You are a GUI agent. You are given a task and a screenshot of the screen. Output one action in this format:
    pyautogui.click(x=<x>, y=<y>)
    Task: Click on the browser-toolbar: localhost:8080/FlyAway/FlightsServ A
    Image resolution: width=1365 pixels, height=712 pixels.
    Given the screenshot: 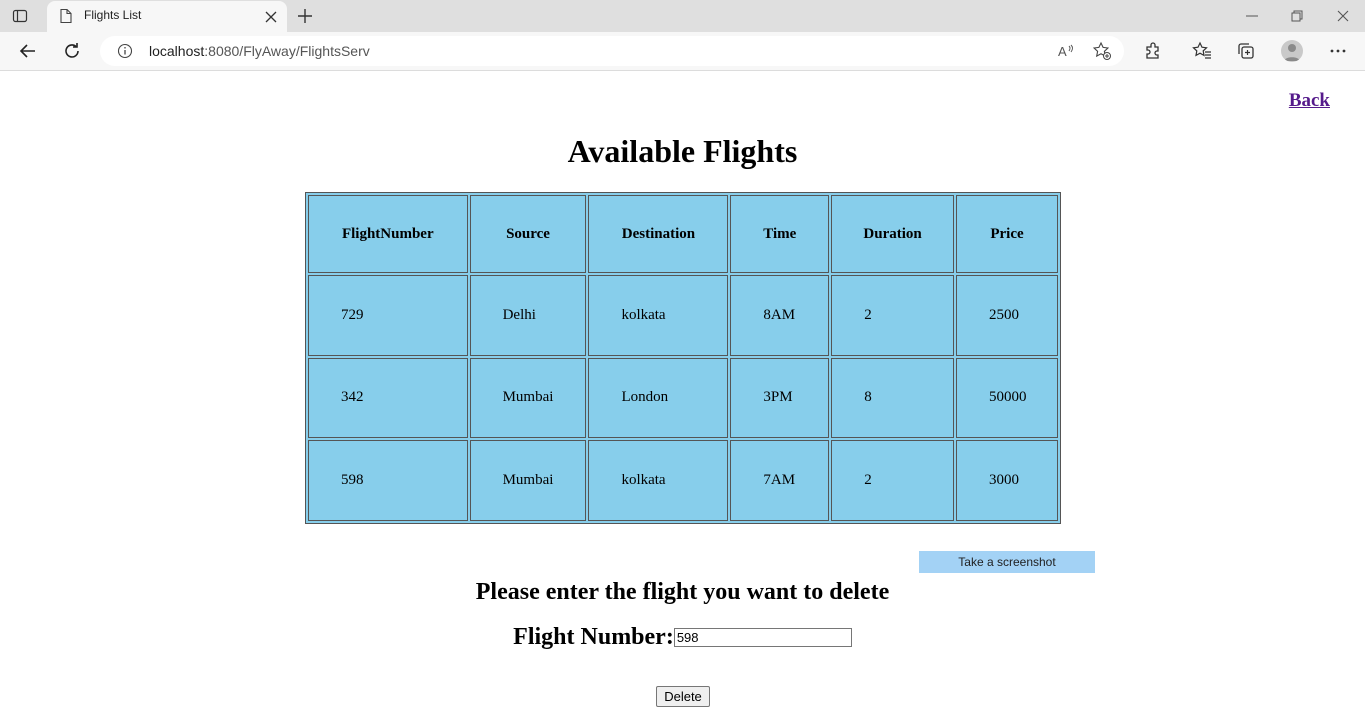 What is the action you would take?
    pyautogui.click(x=682, y=51)
    